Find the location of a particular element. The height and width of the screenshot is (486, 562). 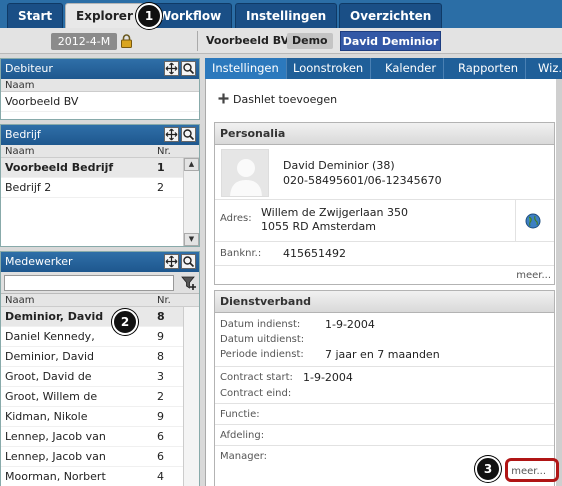

tab-overzichten: Overzichten is located at coordinates (391, 15).